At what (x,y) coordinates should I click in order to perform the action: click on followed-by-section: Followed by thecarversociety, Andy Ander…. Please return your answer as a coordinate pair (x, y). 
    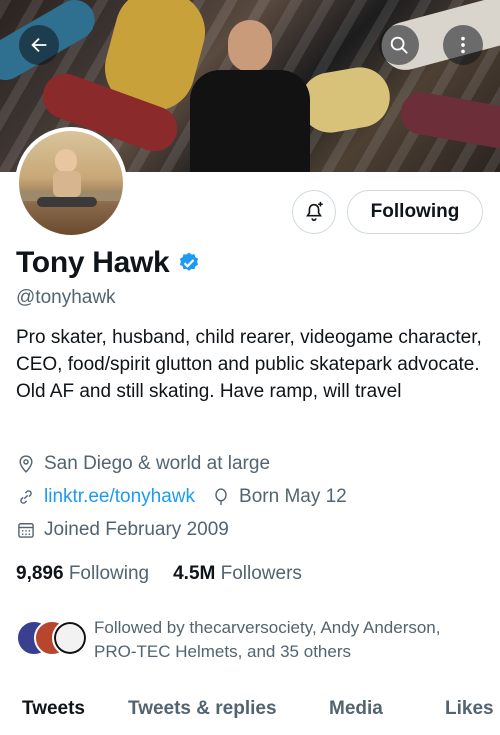
    Looking at the image, I should click on (248, 640).